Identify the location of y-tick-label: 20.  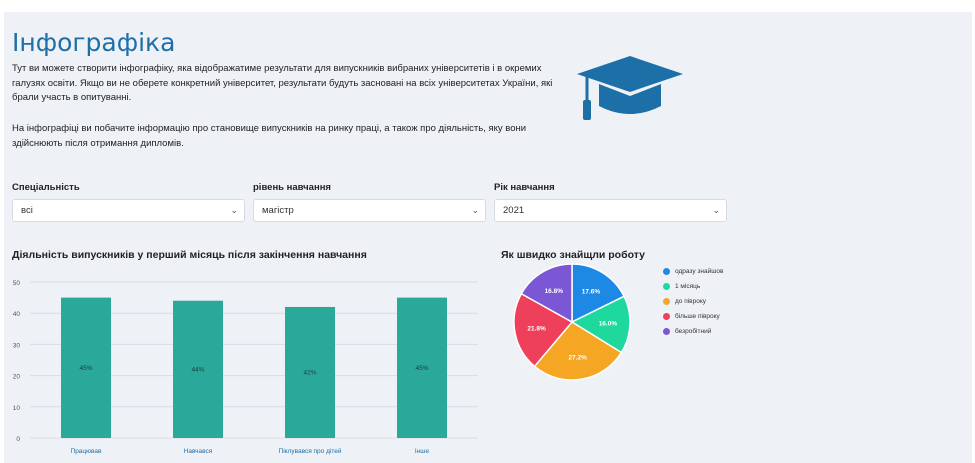
(17, 377).